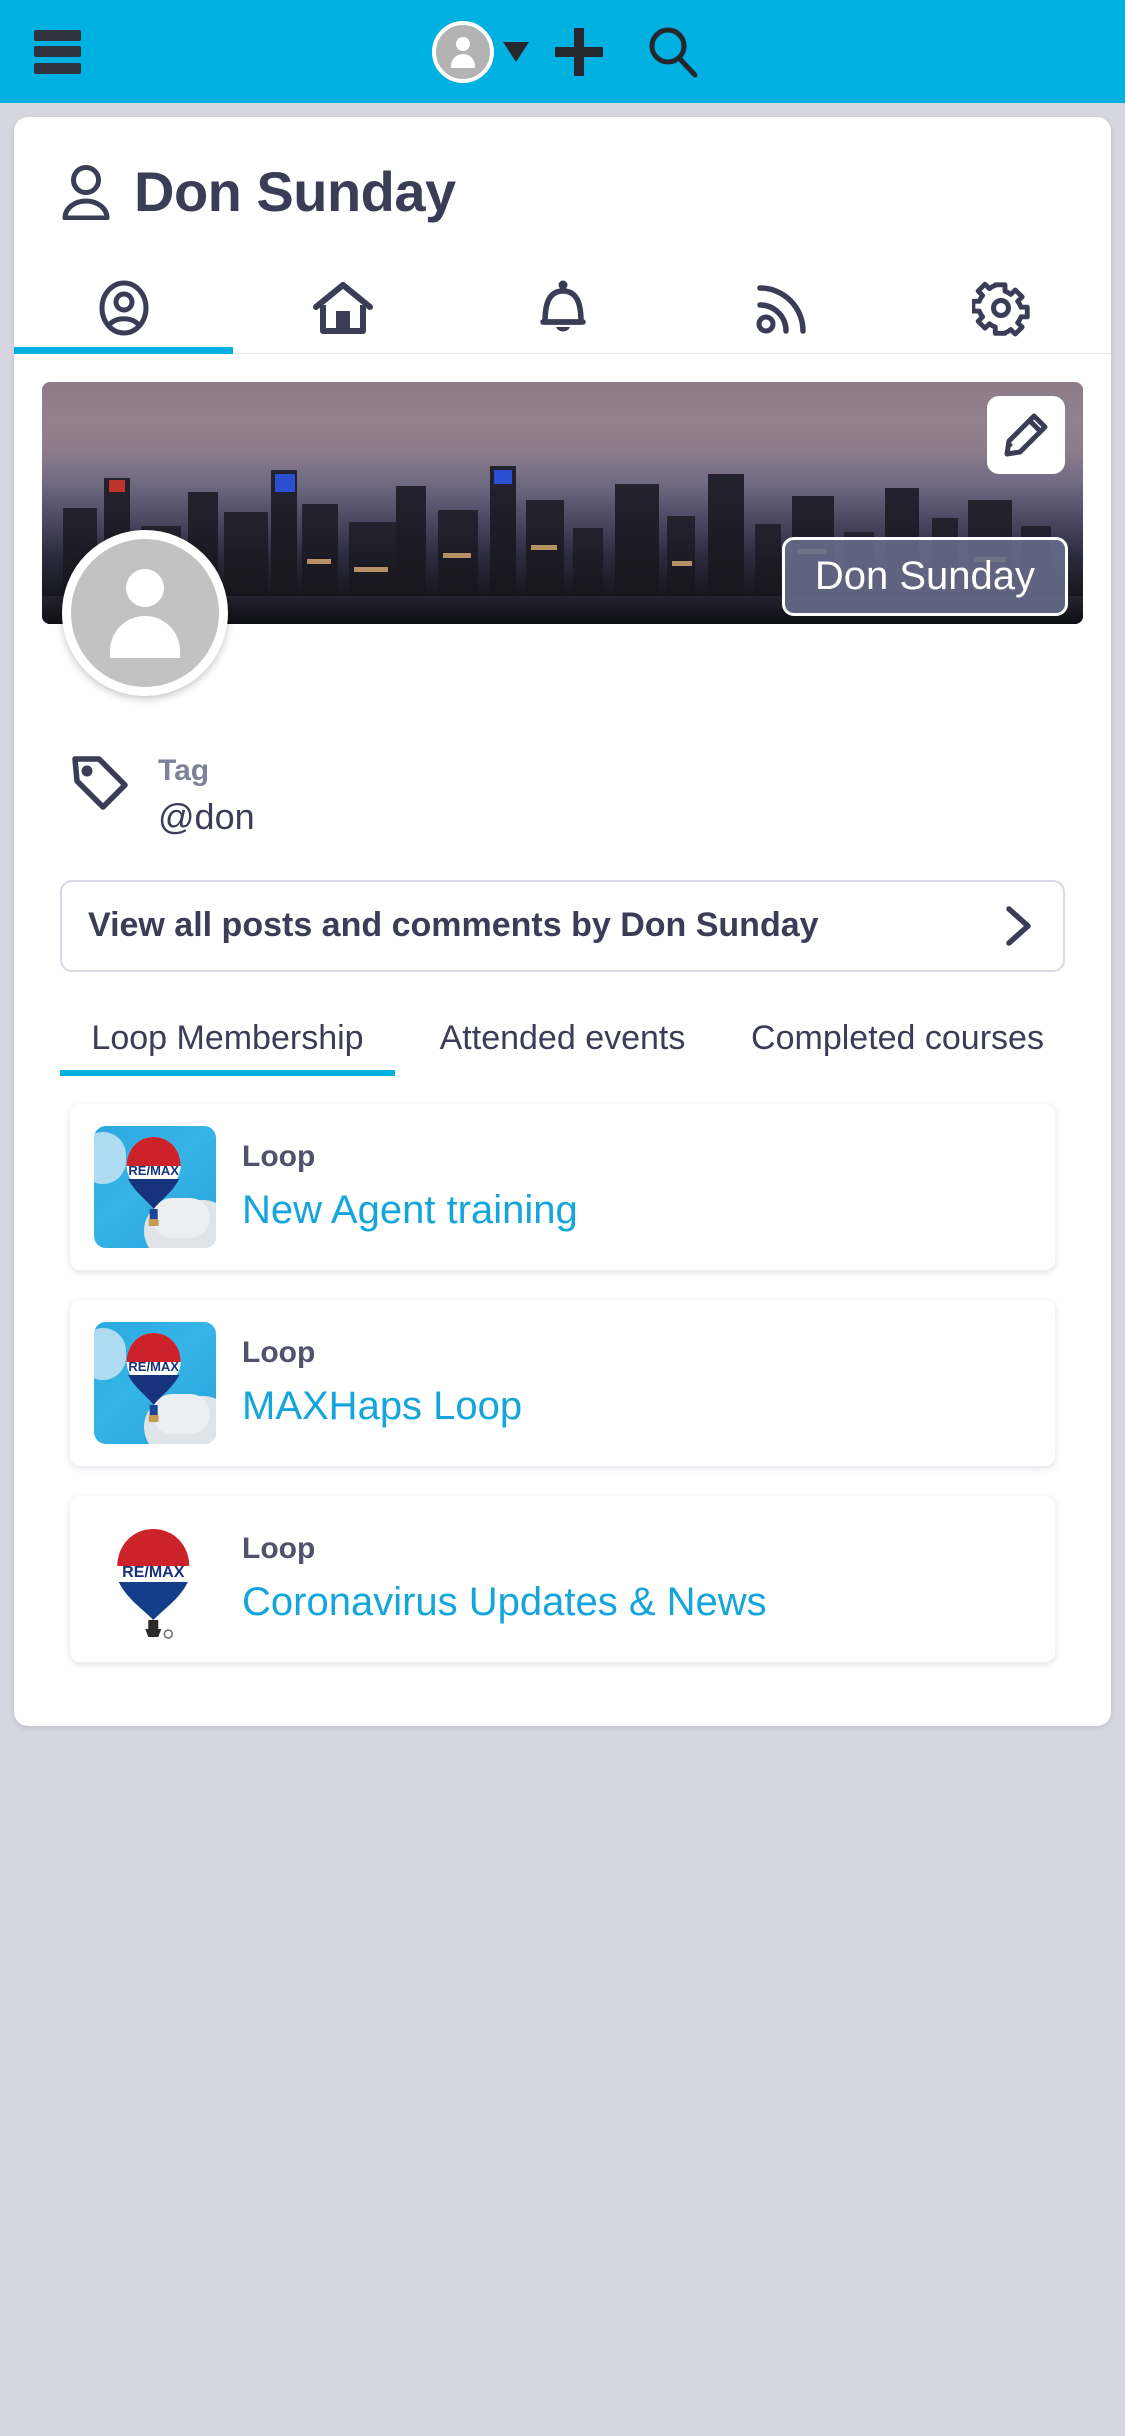 The width and height of the screenshot is (1125, 2436). I want to click on gear-icon, so click(1001, 308).